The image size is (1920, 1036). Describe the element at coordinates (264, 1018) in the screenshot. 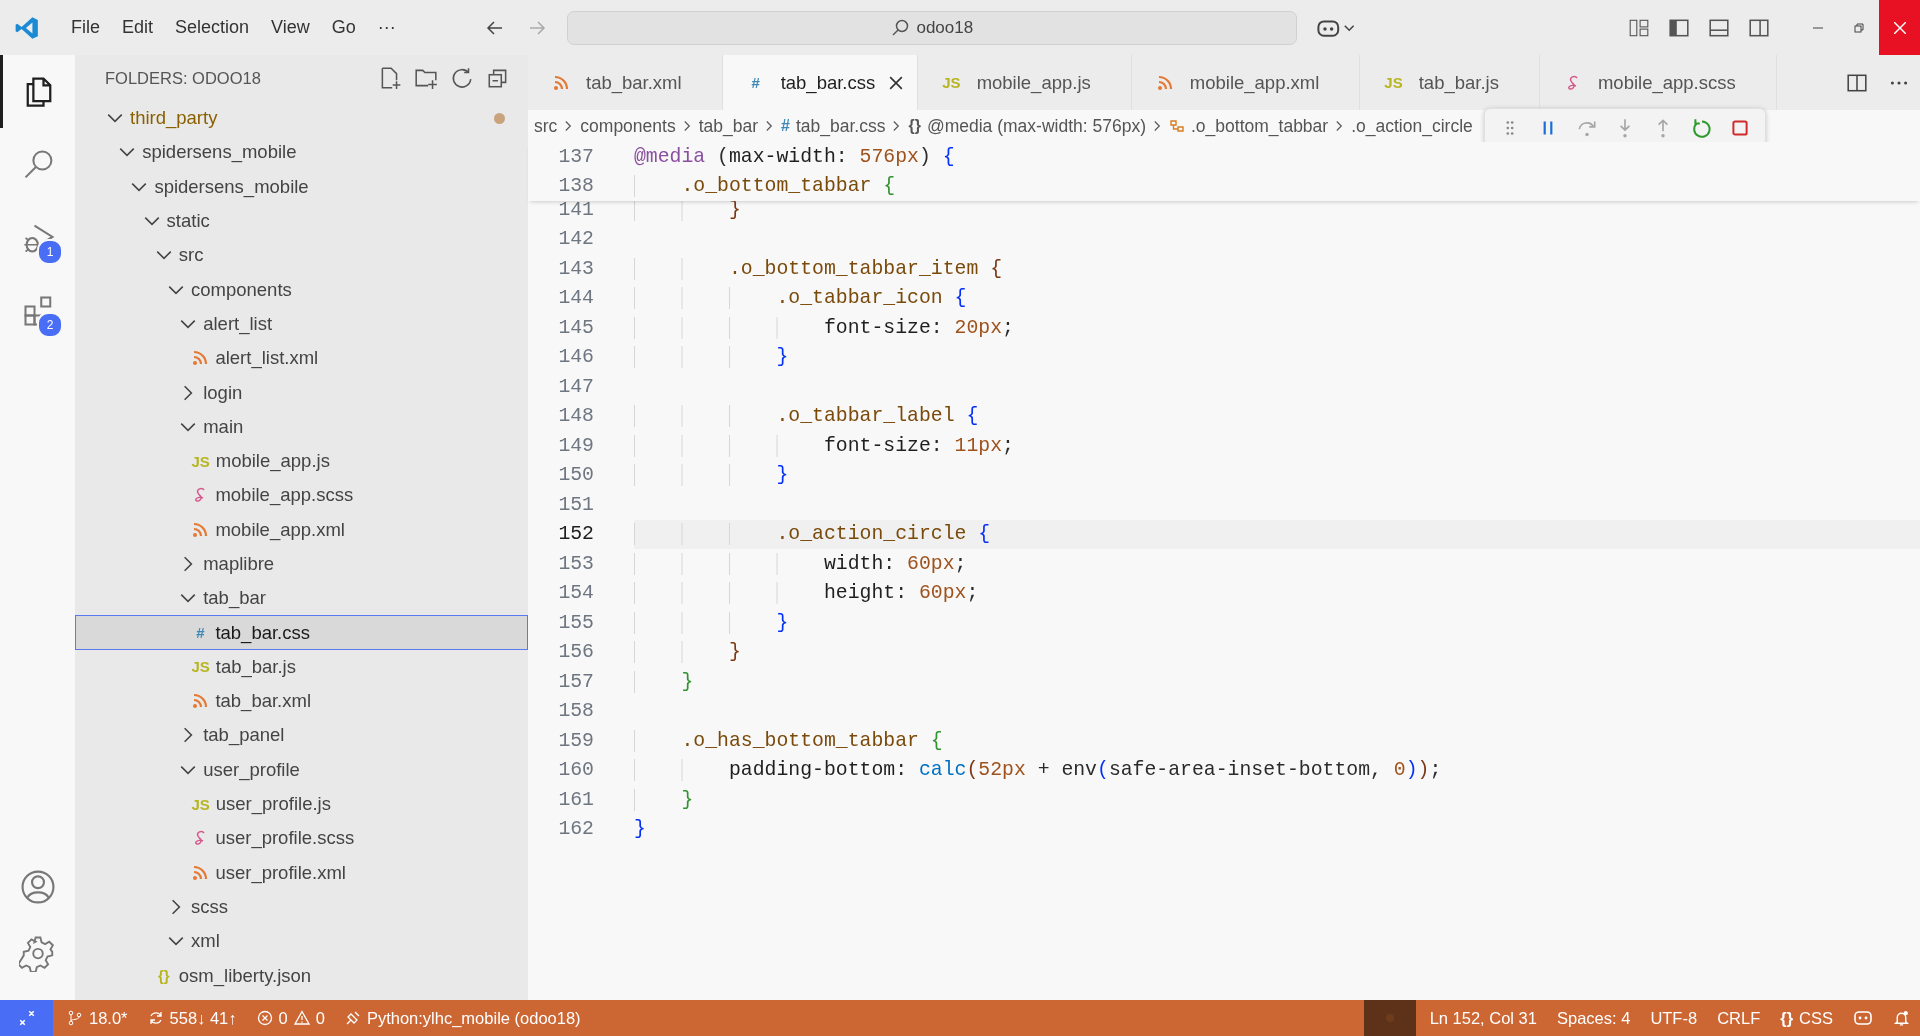

I see `error-icon` at that location.